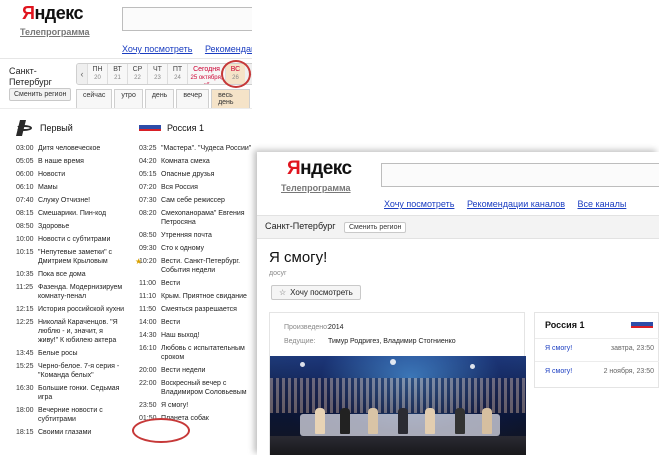 The image size is (659, 455). I want to click on program-item: 08:50 Здоровье, so click(70, 226).